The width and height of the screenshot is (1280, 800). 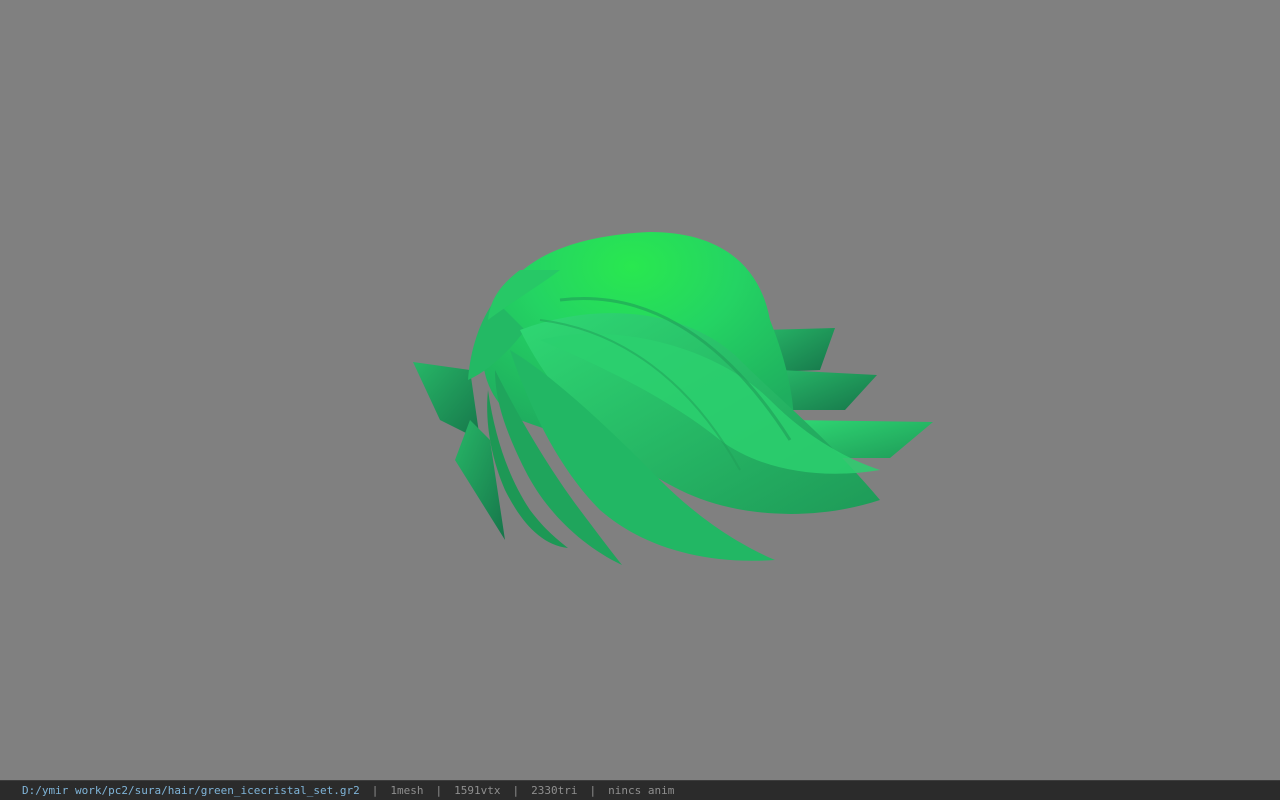 I want to click on animation-status: nincs anim, so click(x=641, y=790).